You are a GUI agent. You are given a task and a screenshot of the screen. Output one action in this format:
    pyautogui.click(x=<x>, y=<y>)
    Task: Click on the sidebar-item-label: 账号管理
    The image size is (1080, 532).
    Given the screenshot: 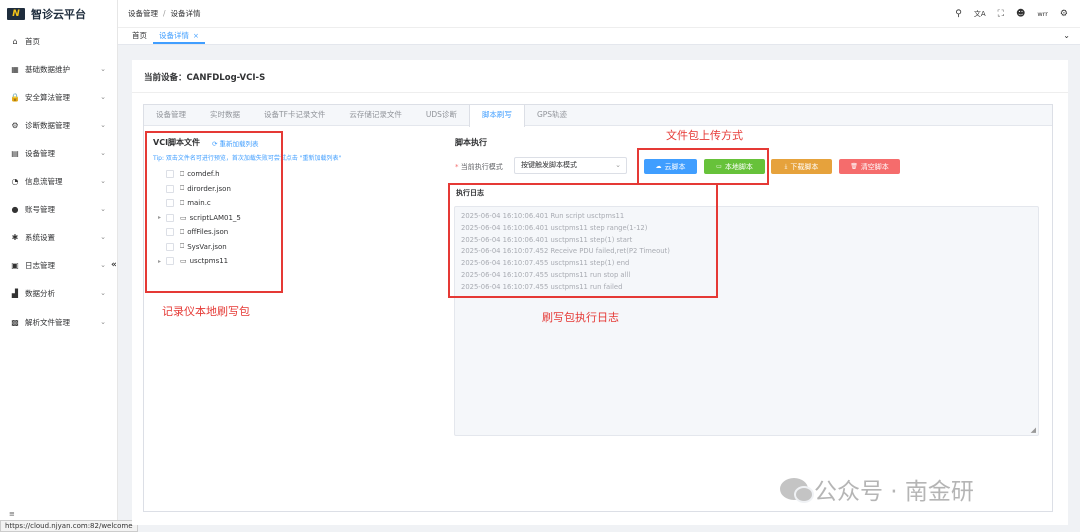 What is the action you would take?
    pyautogui.click(x=40, y=209)
    